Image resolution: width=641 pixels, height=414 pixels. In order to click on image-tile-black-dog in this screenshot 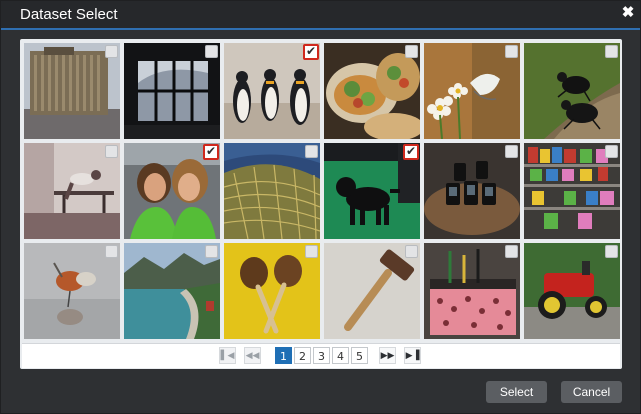, I will do `click(372, 191)`.